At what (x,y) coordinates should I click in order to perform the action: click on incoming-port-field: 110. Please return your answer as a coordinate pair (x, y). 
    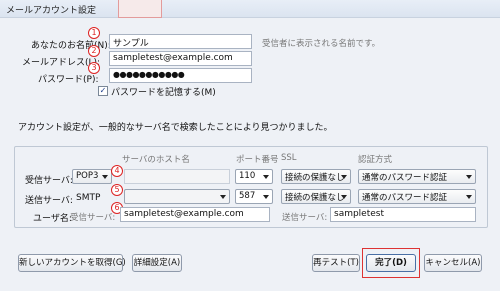
    Looking at the image, I should click on (254, 176).